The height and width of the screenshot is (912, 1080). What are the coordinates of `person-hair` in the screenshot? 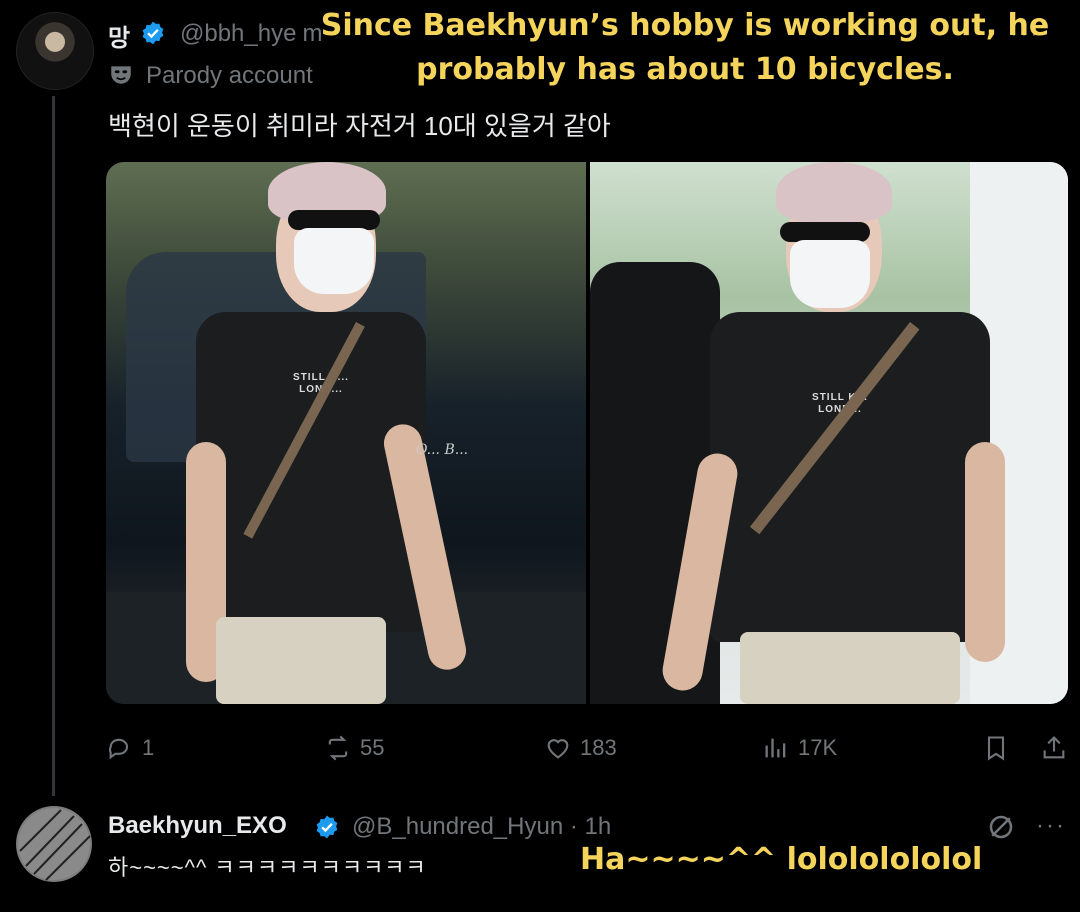 It's located at (834, 192).